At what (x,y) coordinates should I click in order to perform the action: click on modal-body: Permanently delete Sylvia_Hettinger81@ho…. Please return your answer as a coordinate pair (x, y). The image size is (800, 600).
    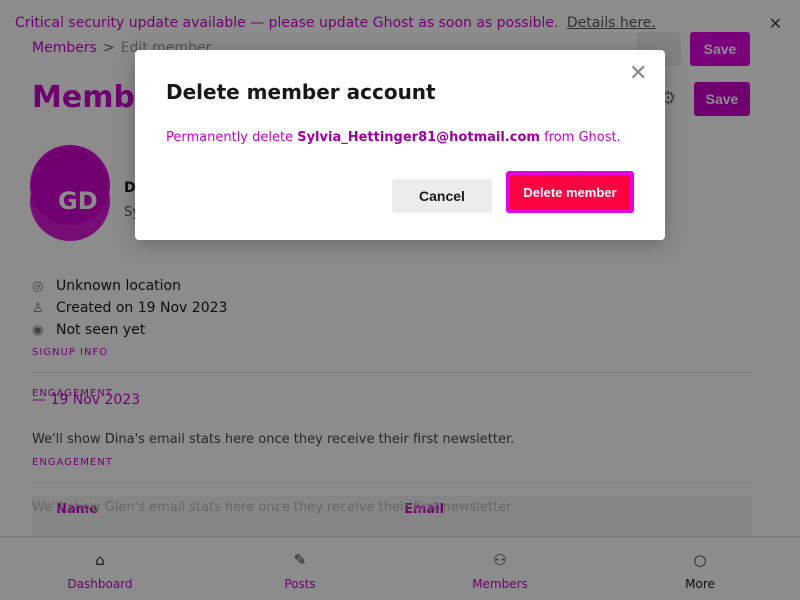
    Looking at the image, I should click on (393, 137).